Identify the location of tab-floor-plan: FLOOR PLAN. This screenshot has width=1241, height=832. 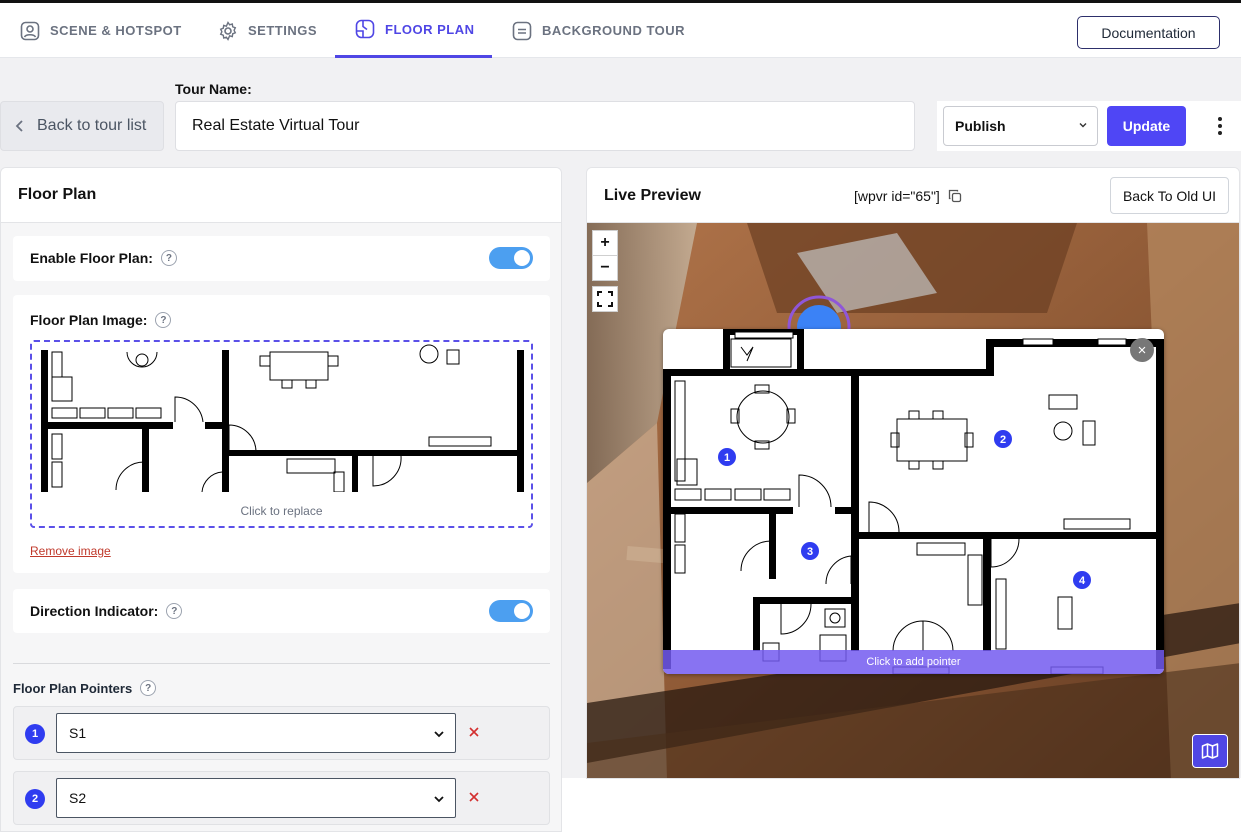
(413, 30).